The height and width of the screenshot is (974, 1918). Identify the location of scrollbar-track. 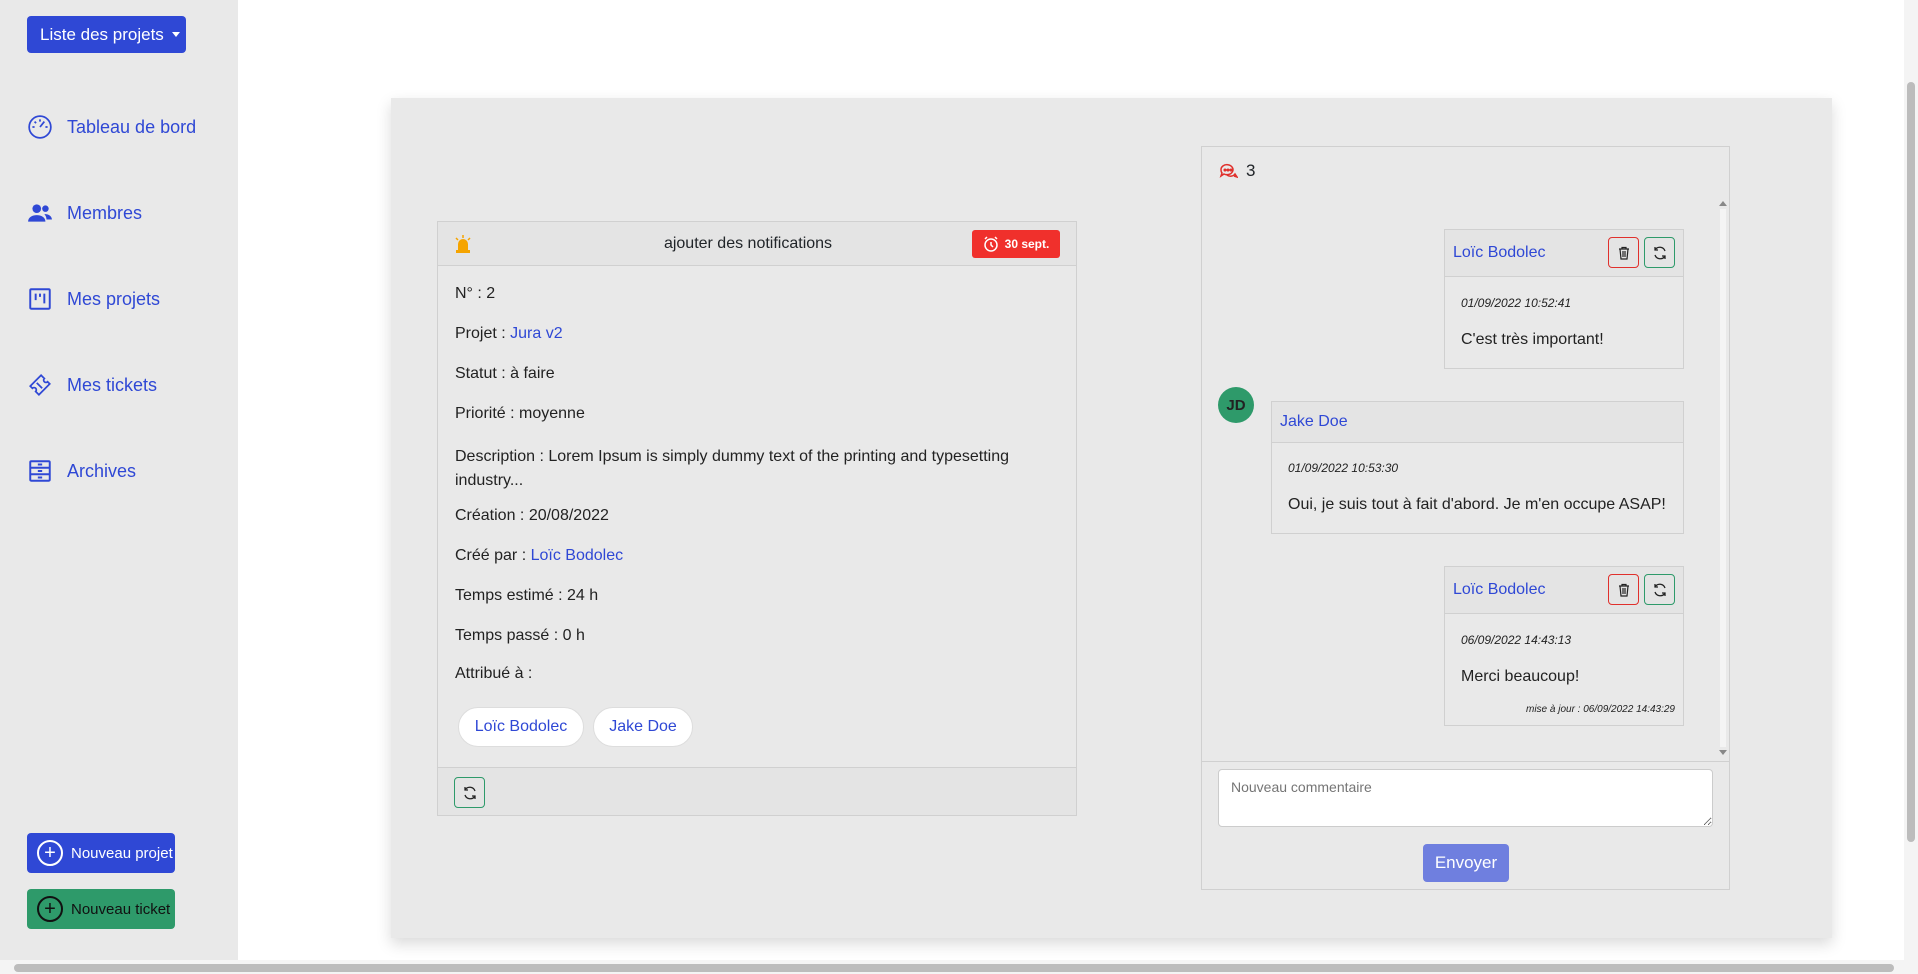
(1723, 478).